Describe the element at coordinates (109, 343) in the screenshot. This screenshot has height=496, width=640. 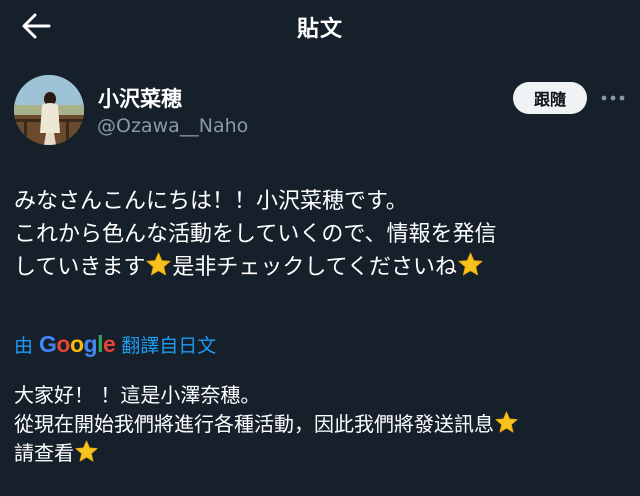
I see `google-logo-letter: e` at that location.